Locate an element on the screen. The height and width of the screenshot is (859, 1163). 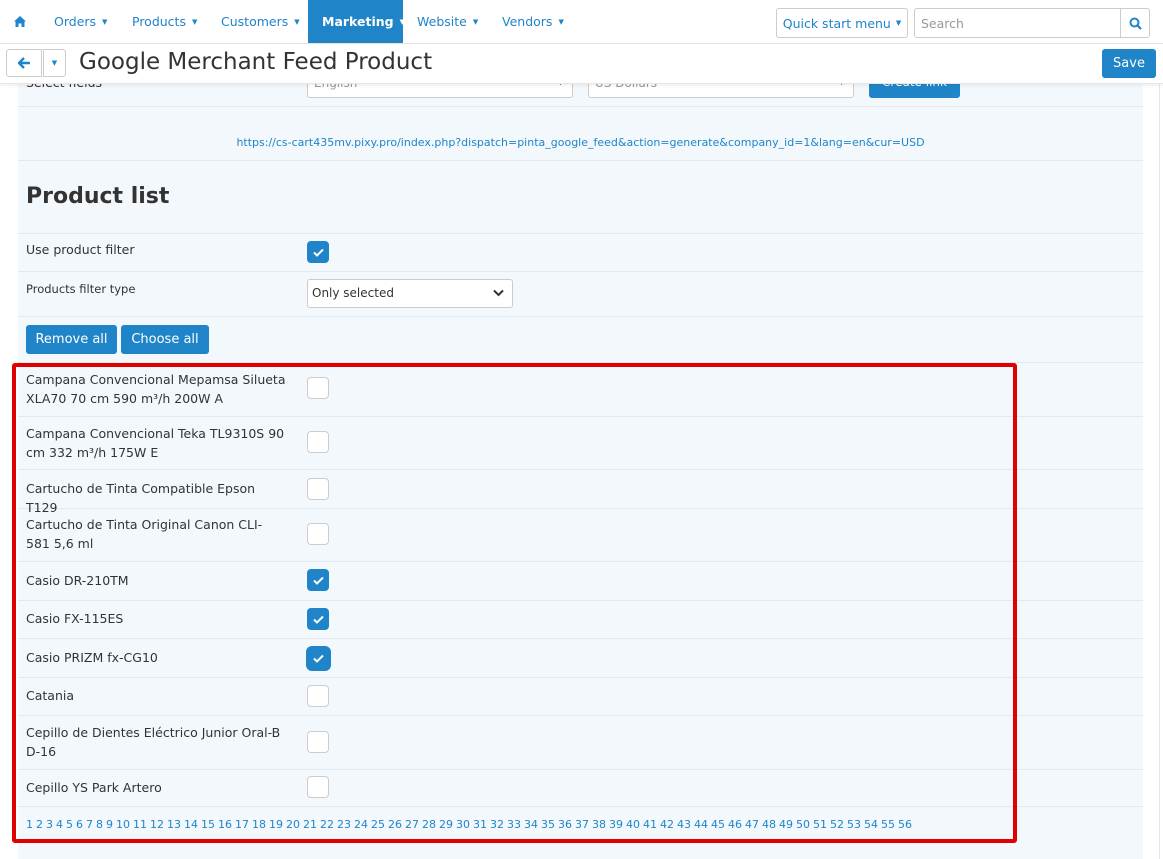
page-link: 55 is located at coordinates (888, 824).